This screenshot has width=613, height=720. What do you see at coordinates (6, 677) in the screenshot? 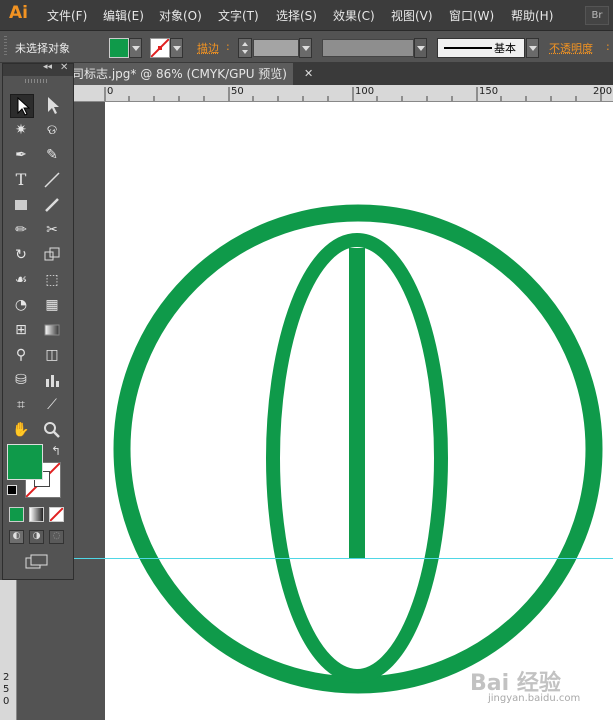
I see `v-ruler-label-1: 2` at bounding box center [6, 677].